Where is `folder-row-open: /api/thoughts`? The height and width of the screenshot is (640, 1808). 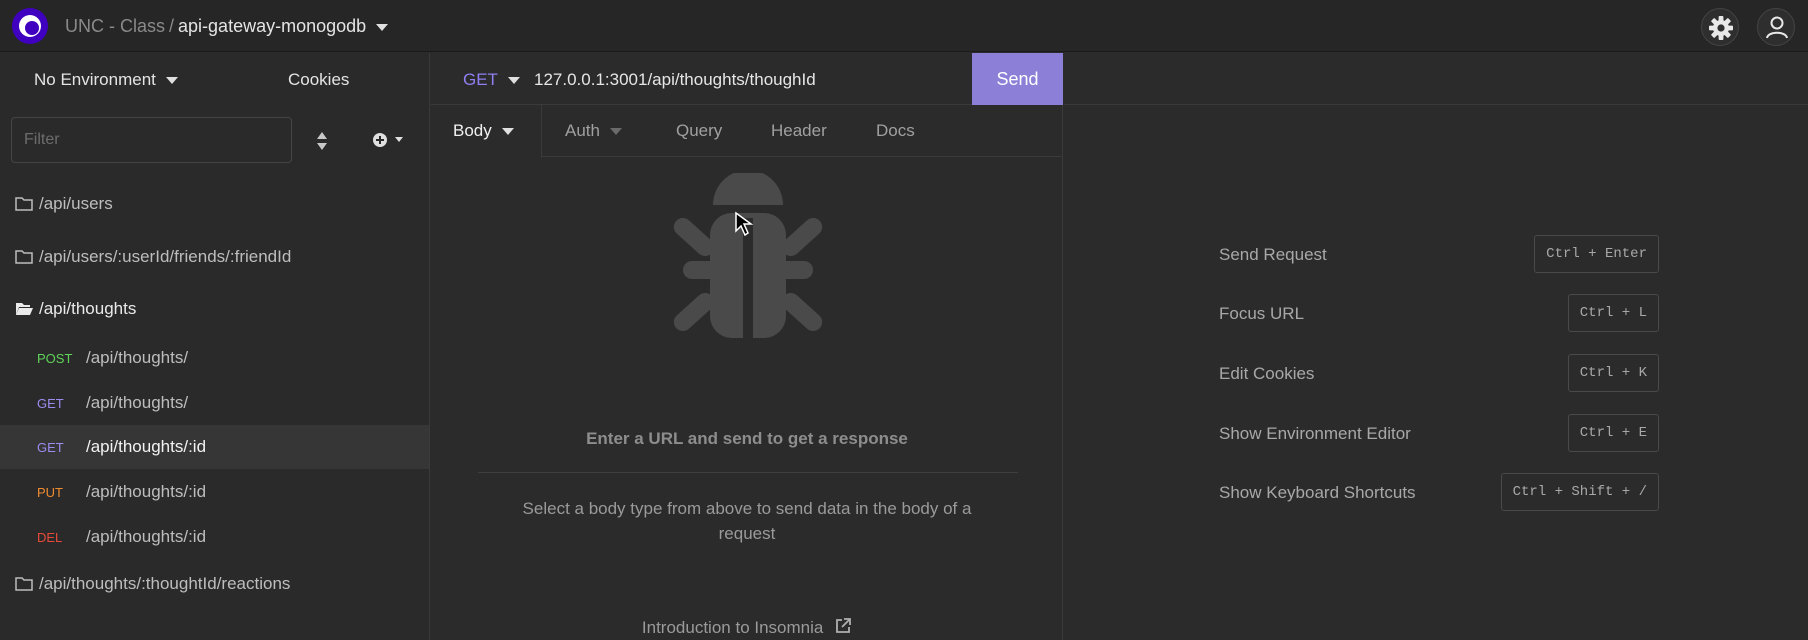 folder-row-open: /api/thoughts is located at coordinates (214, 309).